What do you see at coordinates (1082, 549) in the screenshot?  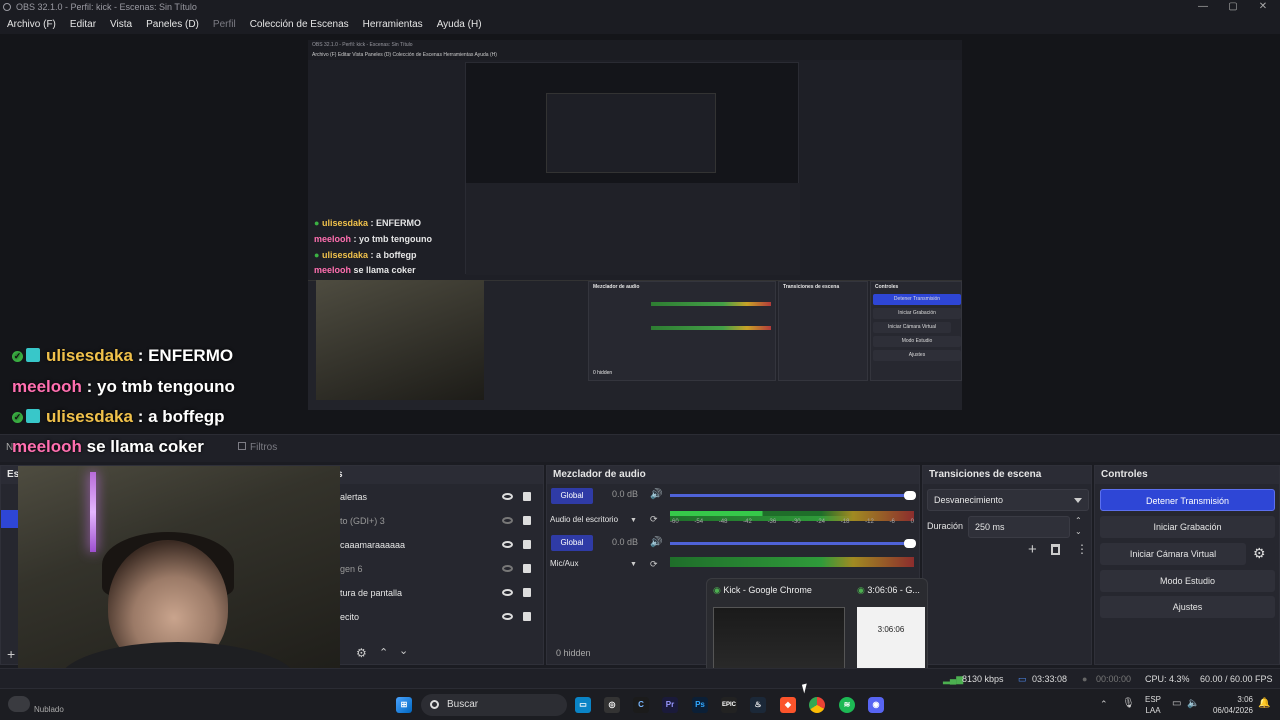 I see `more-options-icon: ⋮` at bounding box center [1082, 549].